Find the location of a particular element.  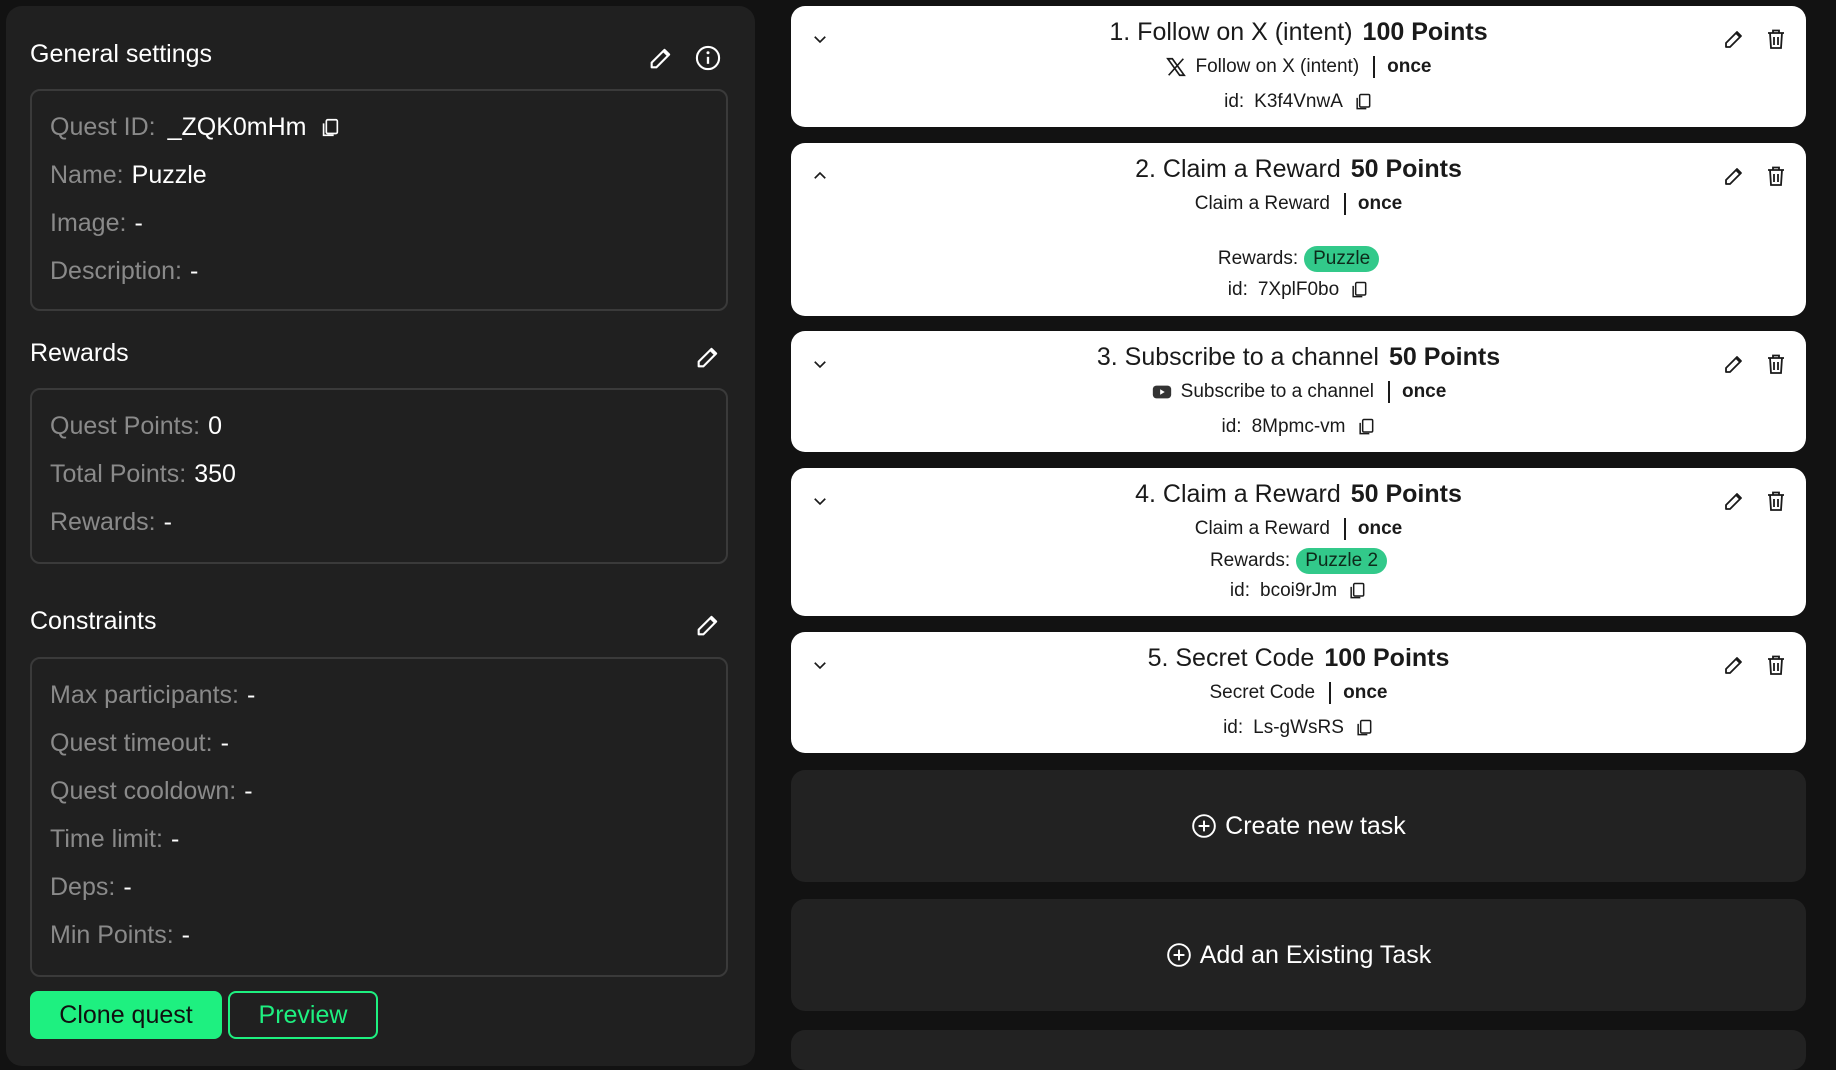

constraint-label: Min Points: is located at coordinates (112, 935).